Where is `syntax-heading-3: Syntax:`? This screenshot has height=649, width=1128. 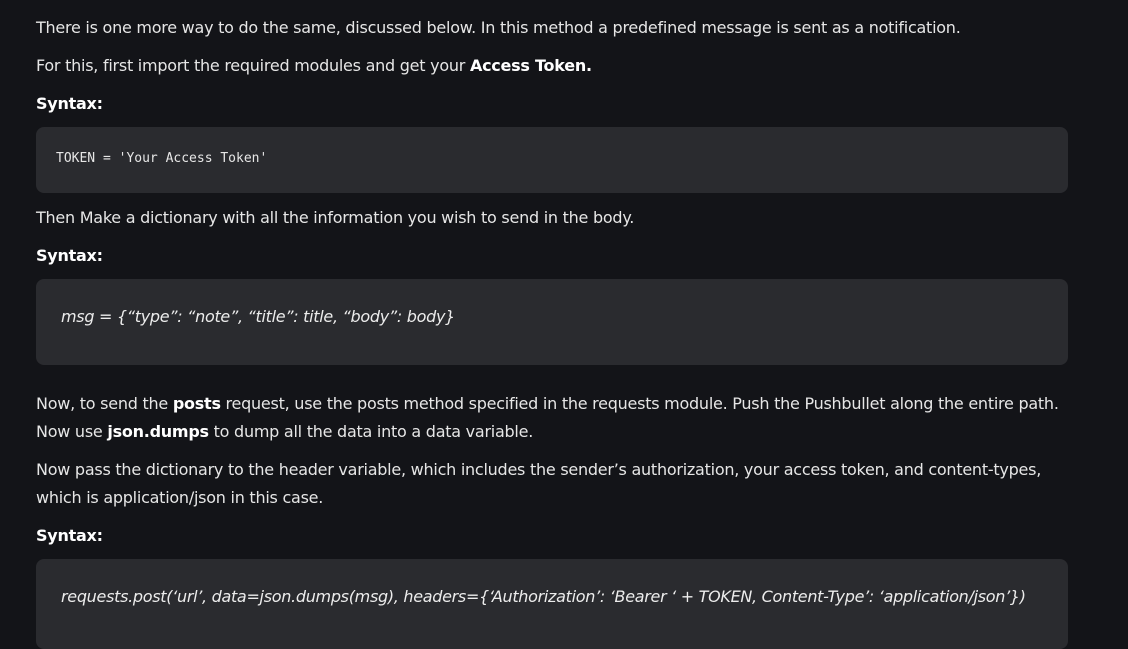
syntax-heading-3: Syntax: is located at coordinates (69, 535).